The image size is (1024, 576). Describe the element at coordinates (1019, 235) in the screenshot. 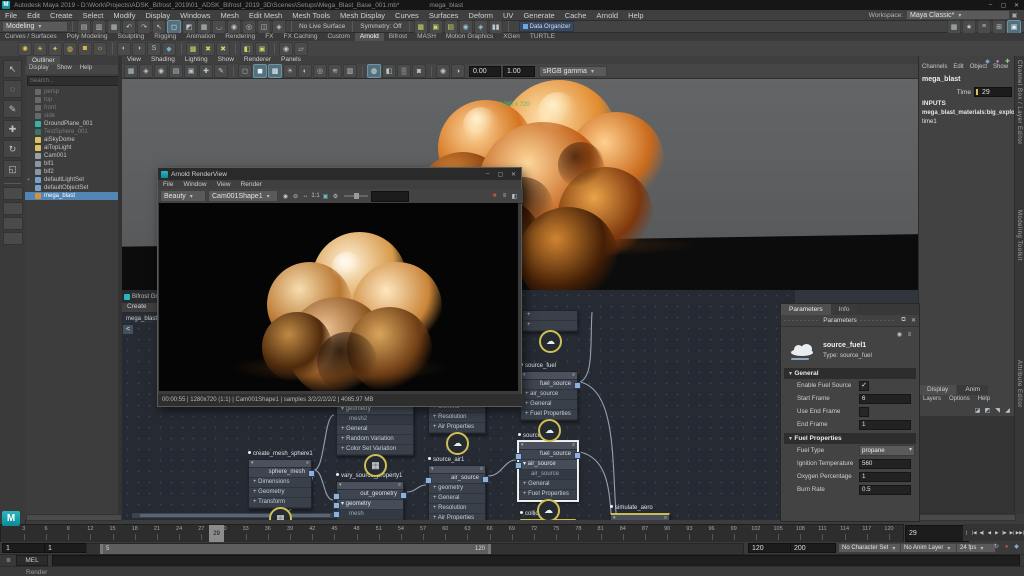

I see `side-tab-modeling-toolkit: Modeling Toolkit` at that location.